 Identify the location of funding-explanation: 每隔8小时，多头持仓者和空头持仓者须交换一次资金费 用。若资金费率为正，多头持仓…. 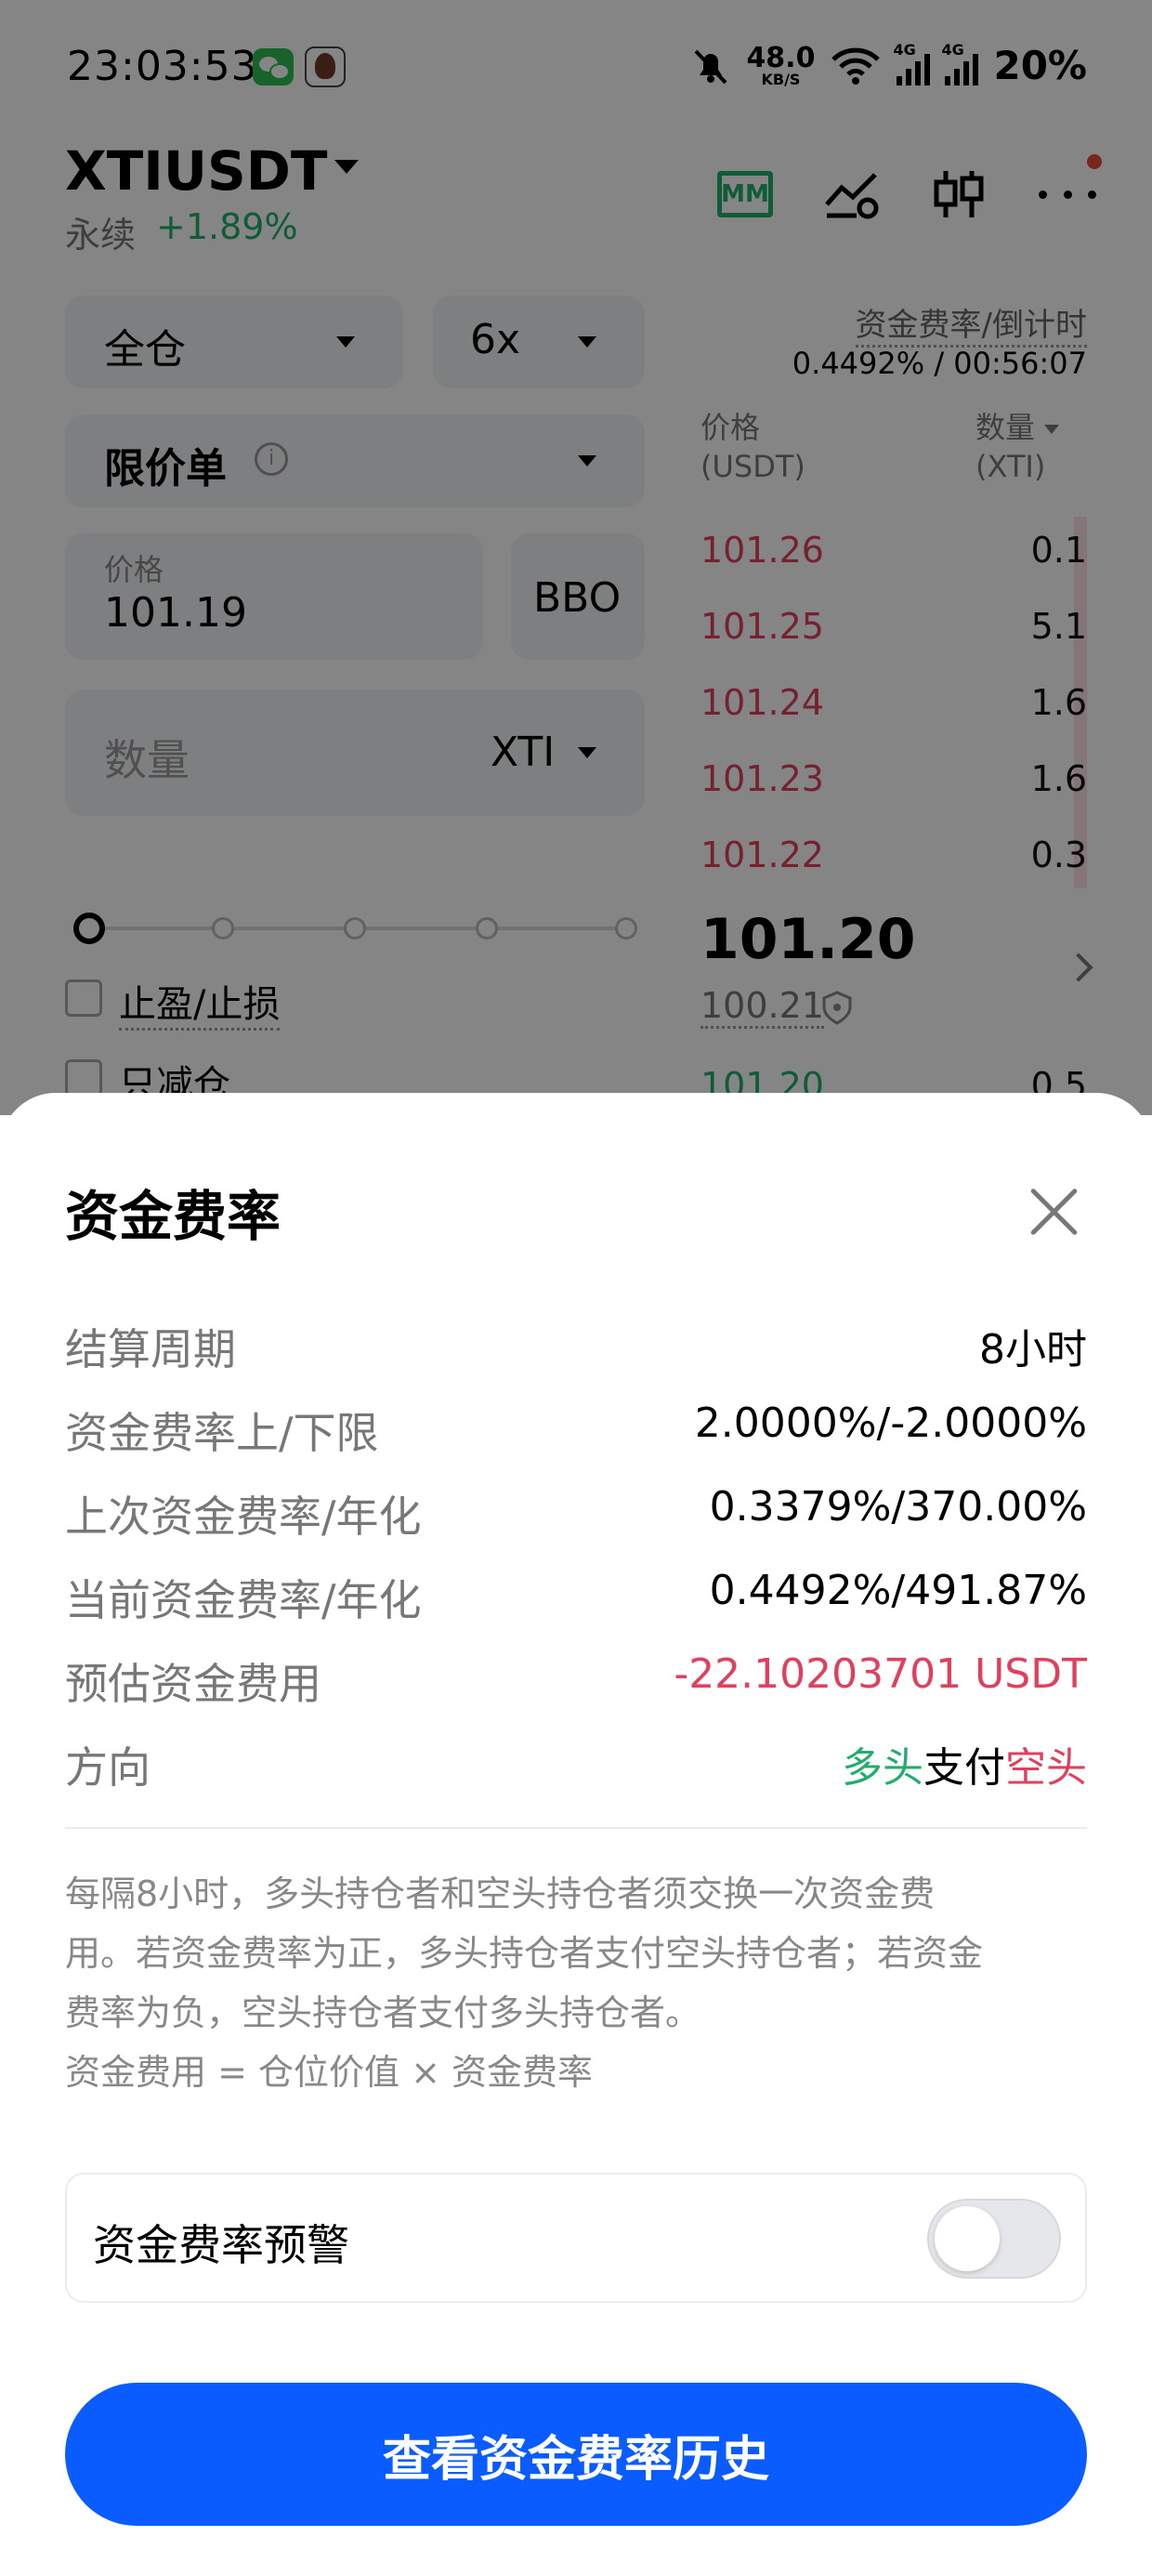
(580, 1983).